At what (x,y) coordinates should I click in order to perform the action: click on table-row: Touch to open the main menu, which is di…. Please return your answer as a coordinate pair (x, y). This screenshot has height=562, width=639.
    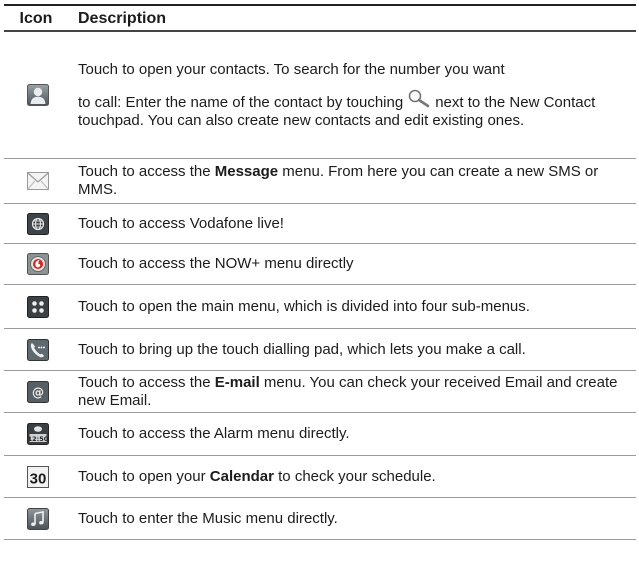
    Looking at the image, I should click on (320, 306).